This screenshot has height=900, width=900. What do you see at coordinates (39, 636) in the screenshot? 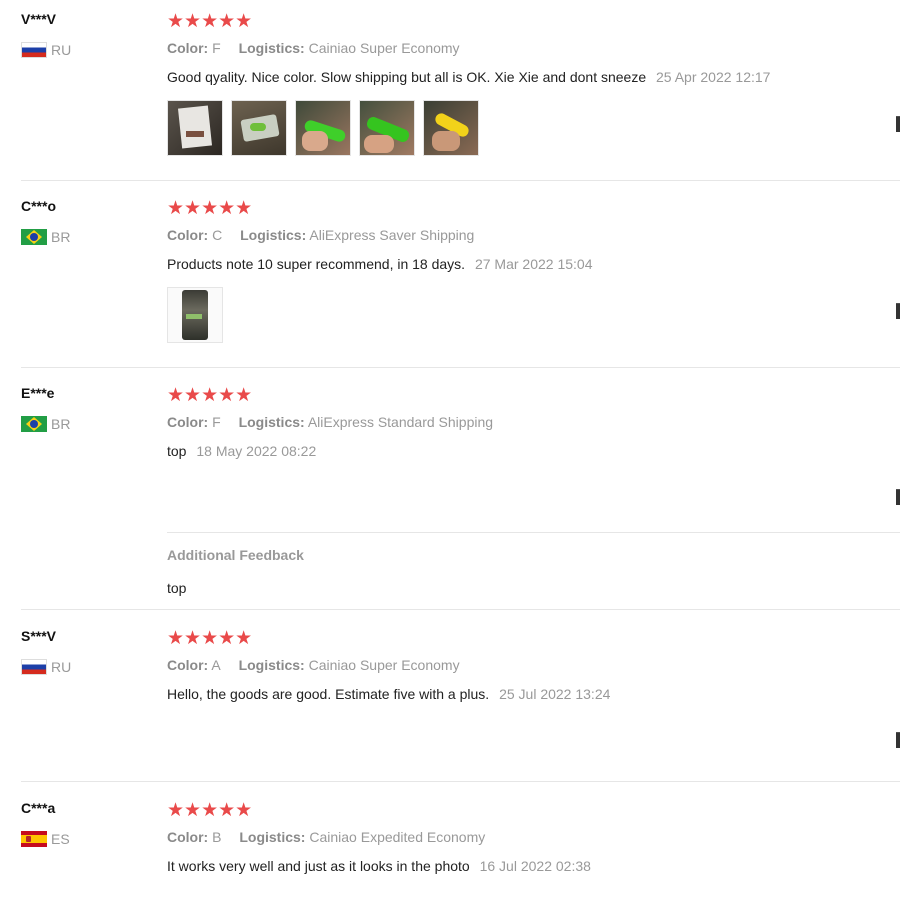
I see `reviewer-name: S***V` at bounding box center [39, 636].